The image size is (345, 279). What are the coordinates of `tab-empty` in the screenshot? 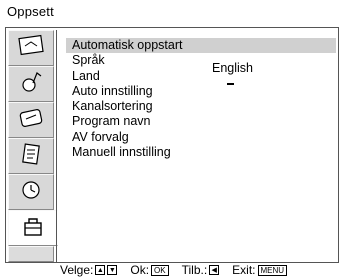 It's located at (31, 254).